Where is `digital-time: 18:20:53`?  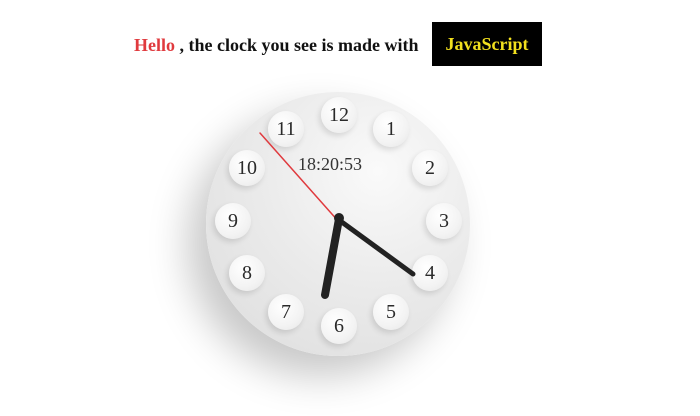
digital-time: 18:20:53 is located at coordinates (330, 164).